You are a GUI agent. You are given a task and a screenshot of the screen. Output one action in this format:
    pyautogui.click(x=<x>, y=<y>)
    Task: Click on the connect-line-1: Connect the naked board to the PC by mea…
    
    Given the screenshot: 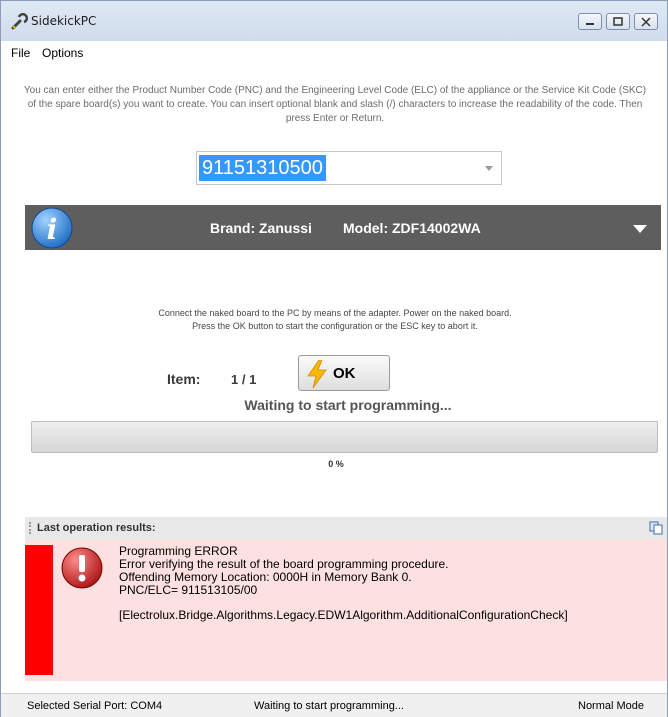 What is the action you would take?
    pyautogui.click(x=335, y=313)
    